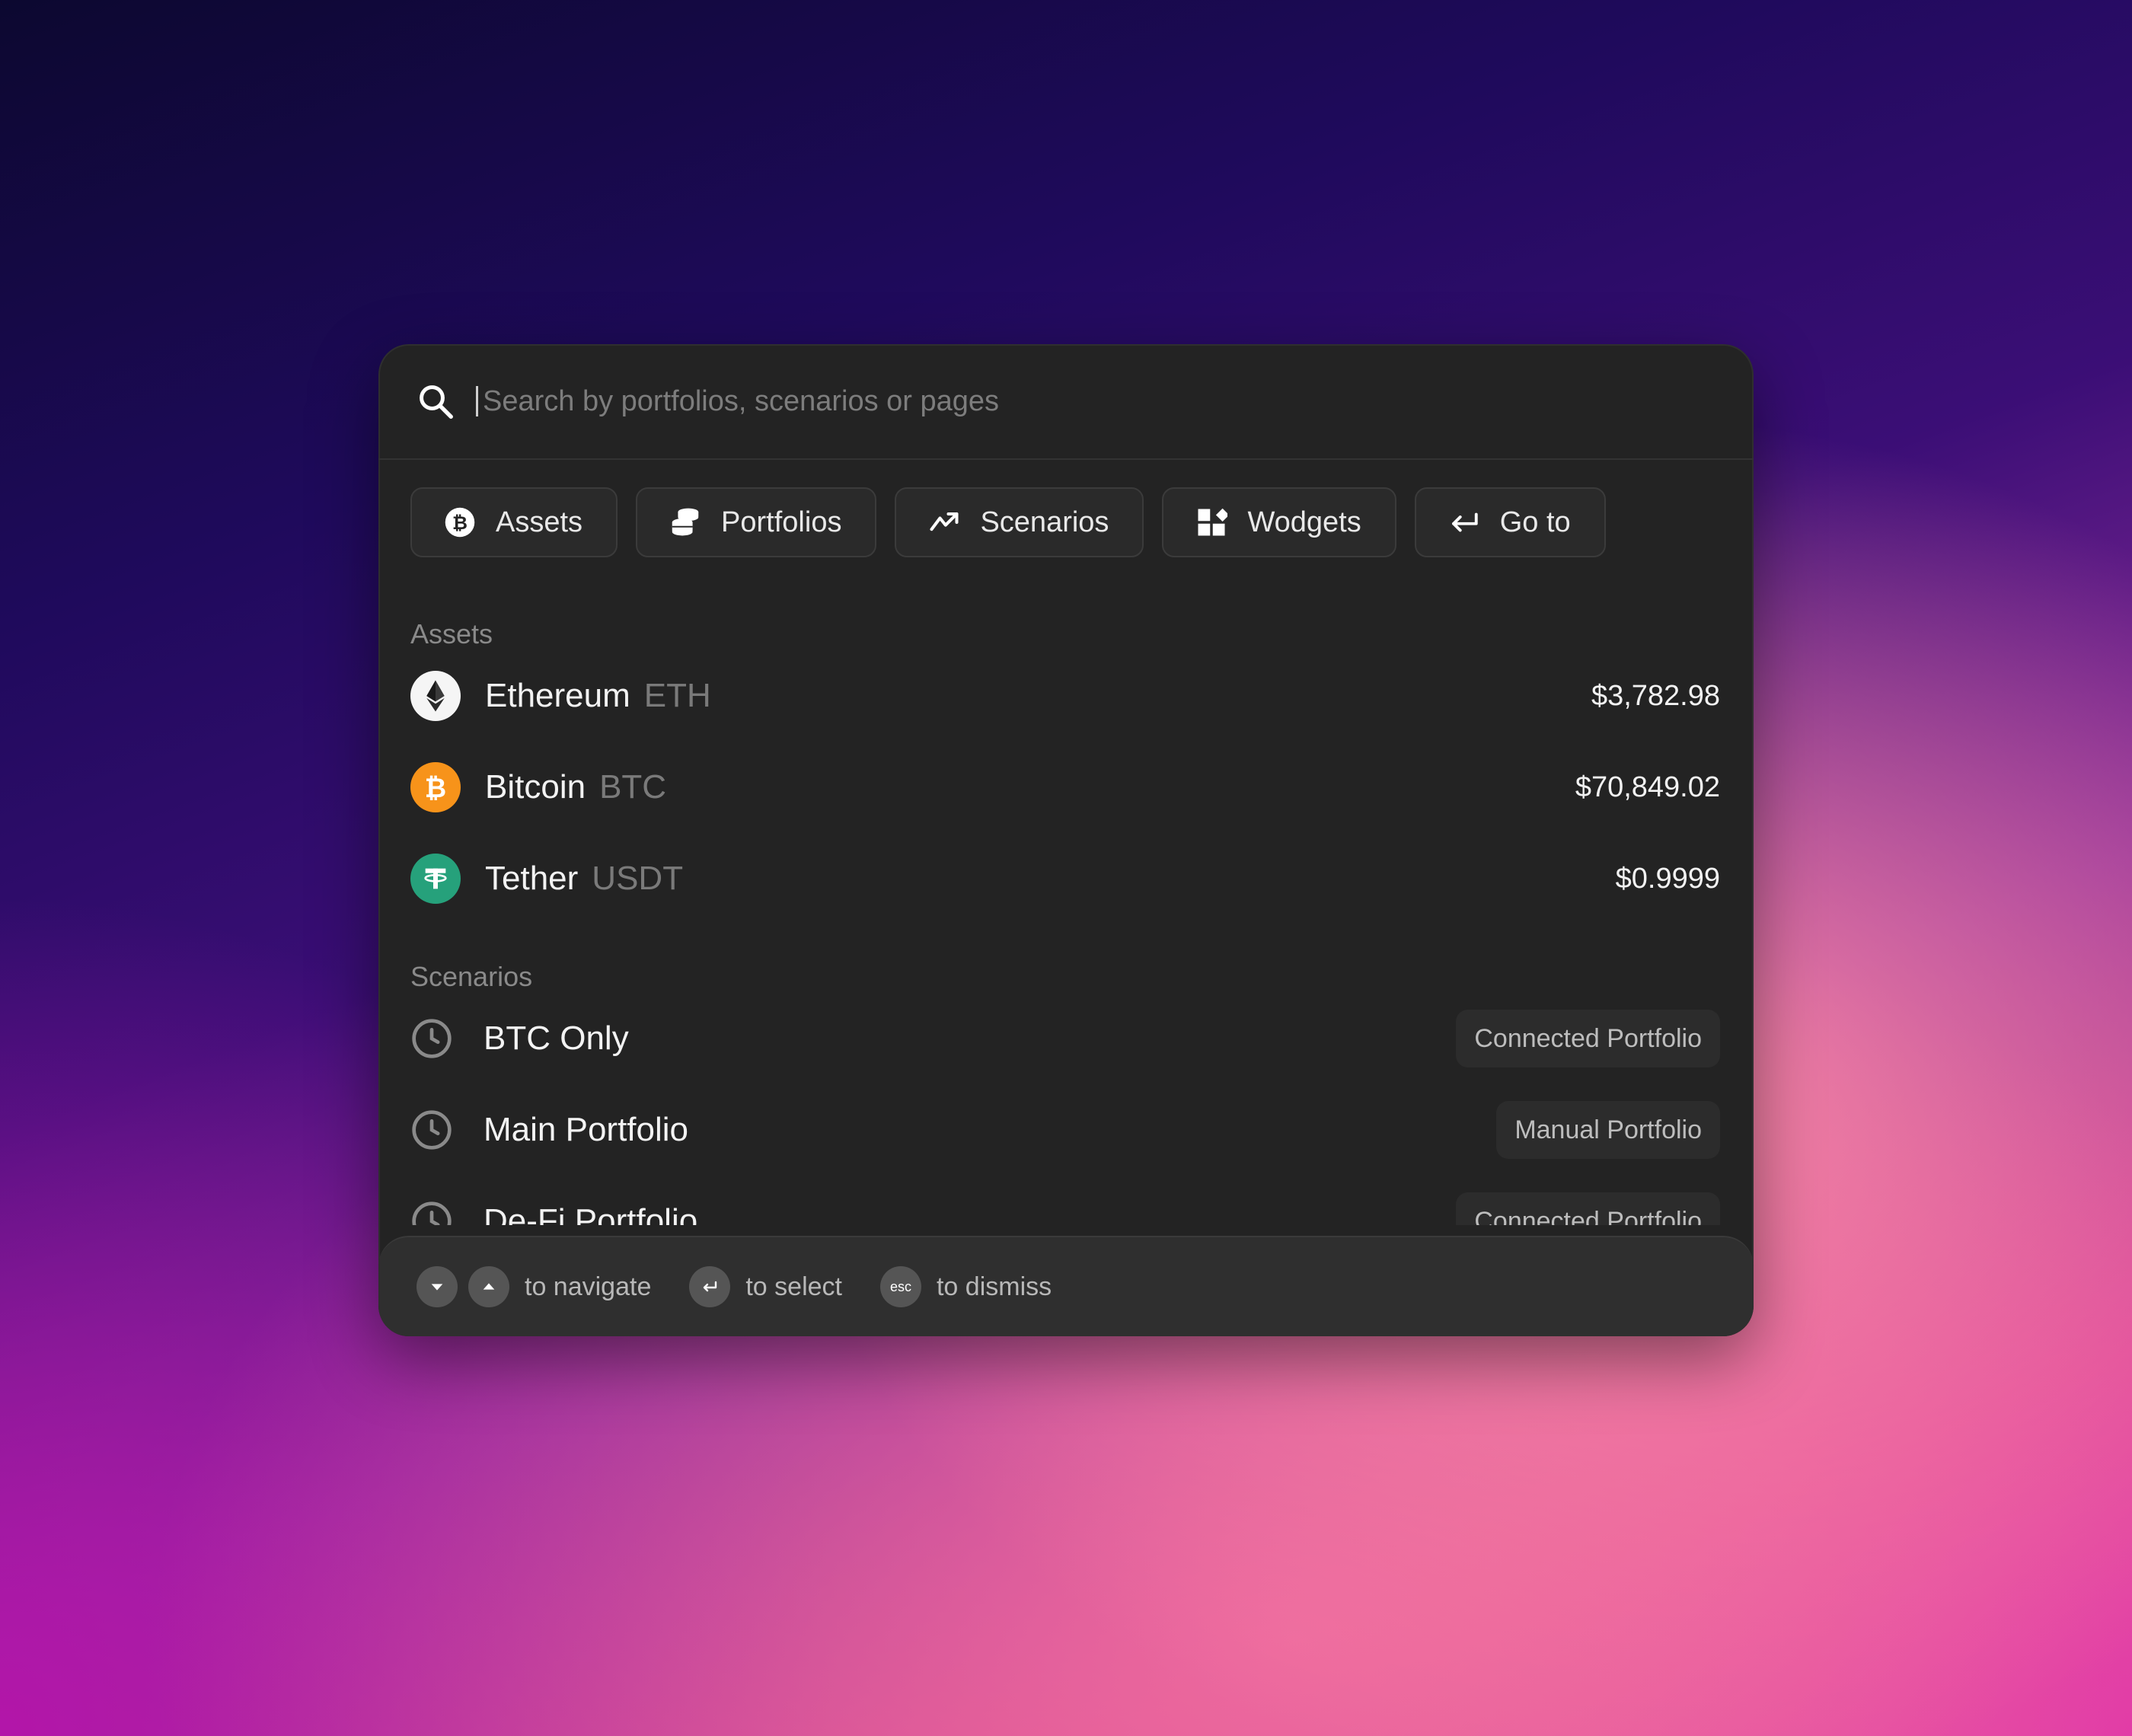 The width and height of the screenshot is (2132, 1736). Describe the element at coordinates (435, 879) in the screenshot. I see `tether-icon` at that location.